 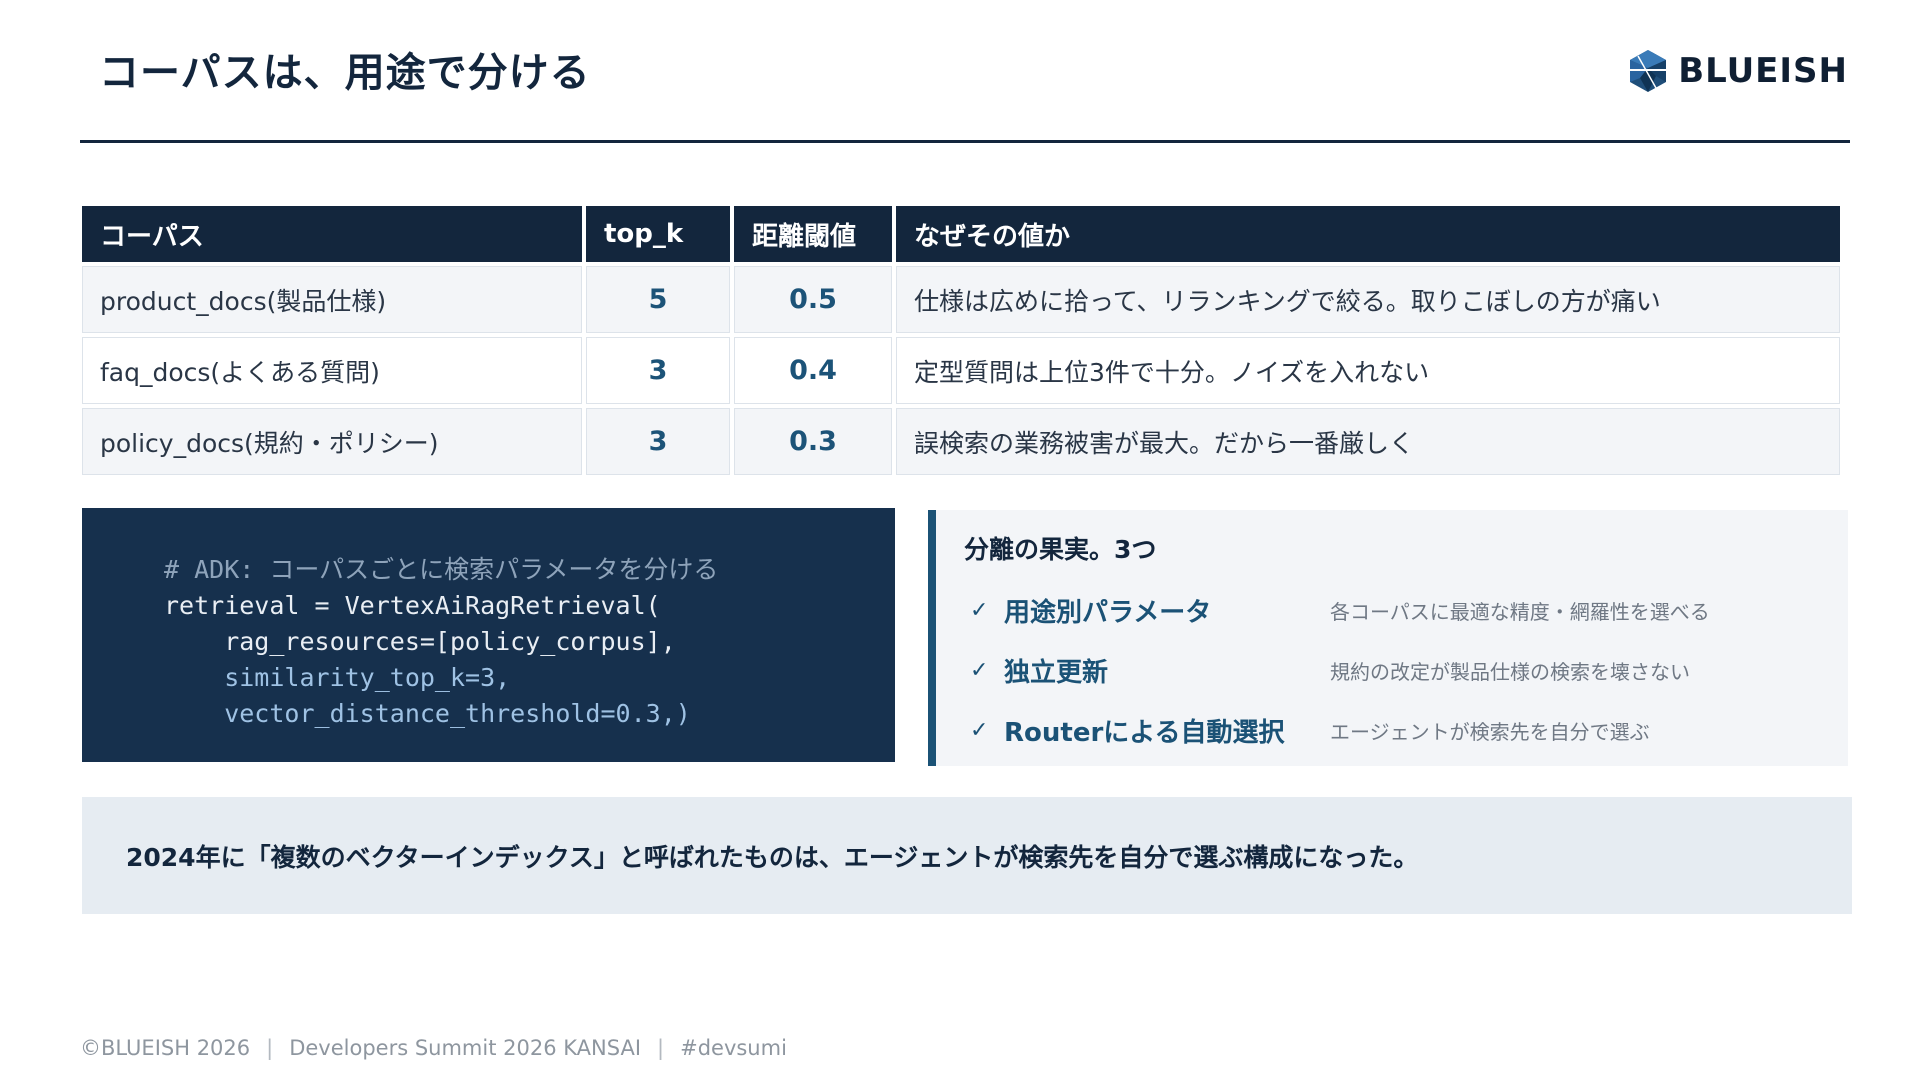 I want to click on cell-corpus: product_docs(製品仕様), so click(x=332, y=299).